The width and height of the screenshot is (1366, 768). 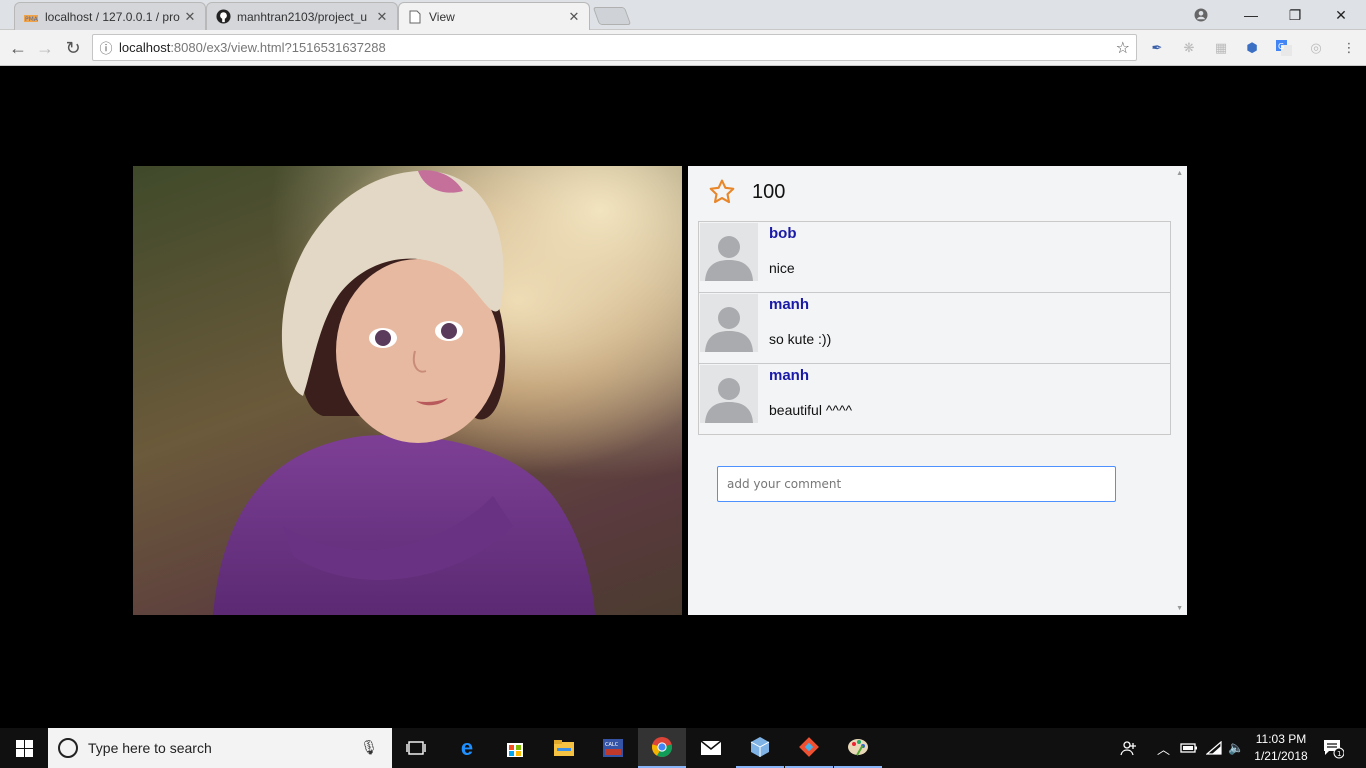 I want to click on paint-palette-icon, so click(x=858, y=748).